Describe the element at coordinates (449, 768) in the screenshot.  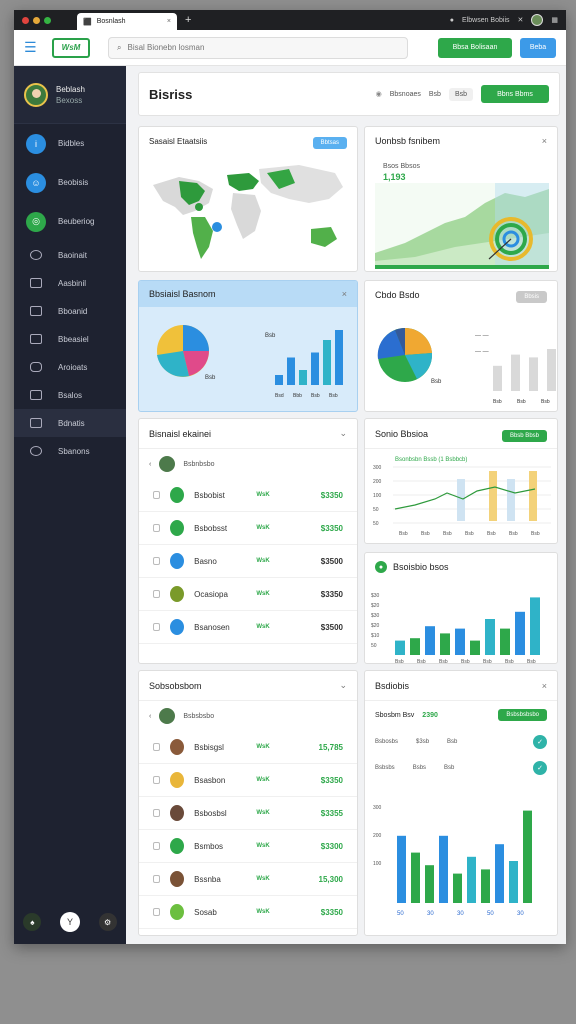
I see `bar2-row2-c: Bsb` at that location.